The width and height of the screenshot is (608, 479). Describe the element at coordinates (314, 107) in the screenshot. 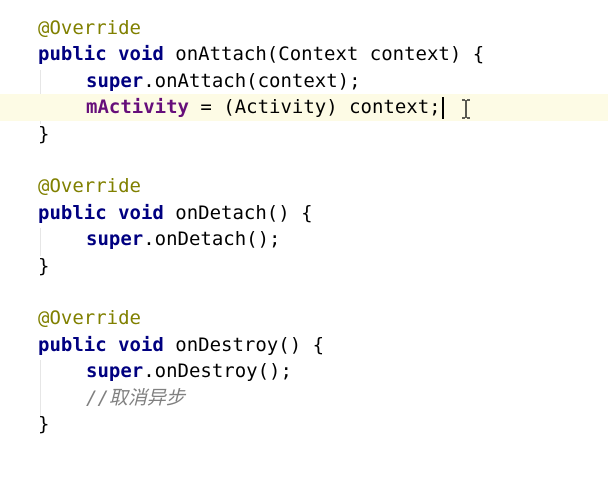

I see `statement-text: = (Activity) context;` at that location.